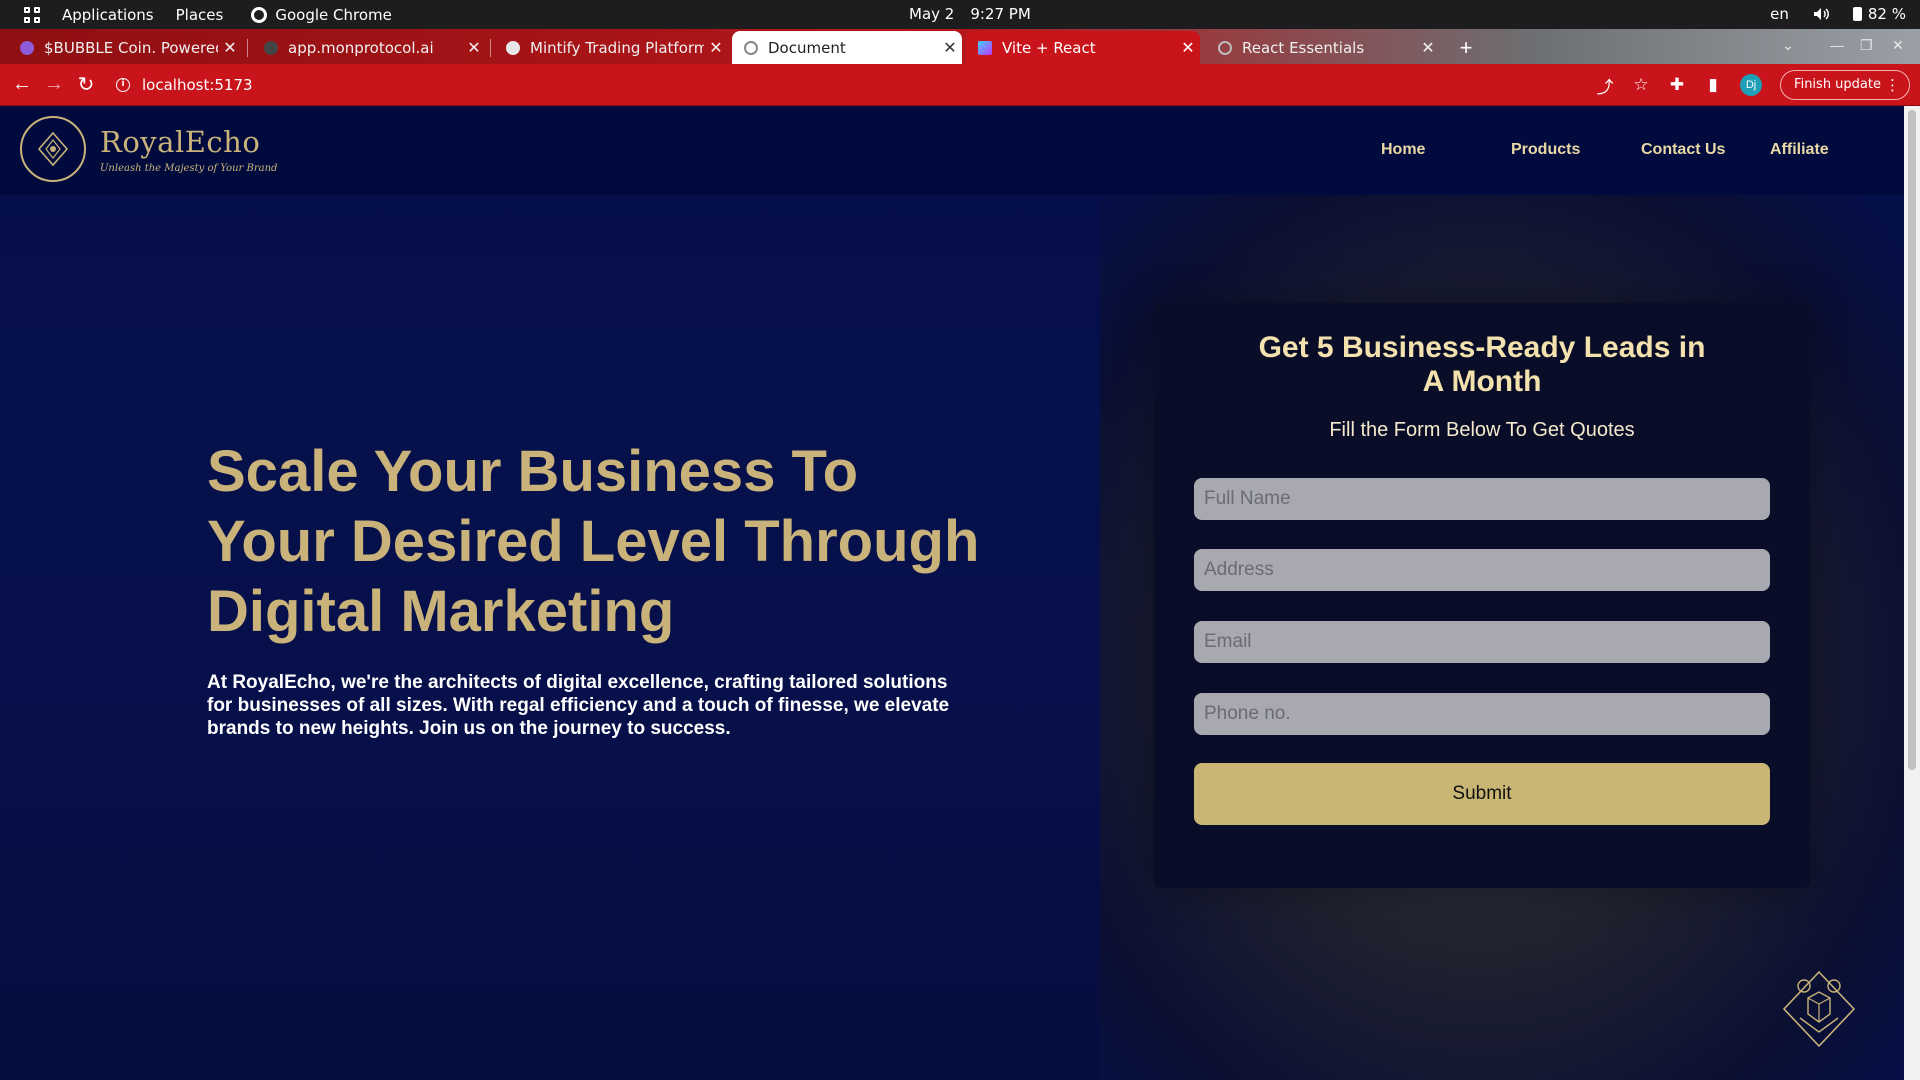 The image size is (1920, 1080). What do you see at coordinates (1303, 47) in the screenshot?
I see `tab-title: React Essentials` at bounding box center [1303, 47].